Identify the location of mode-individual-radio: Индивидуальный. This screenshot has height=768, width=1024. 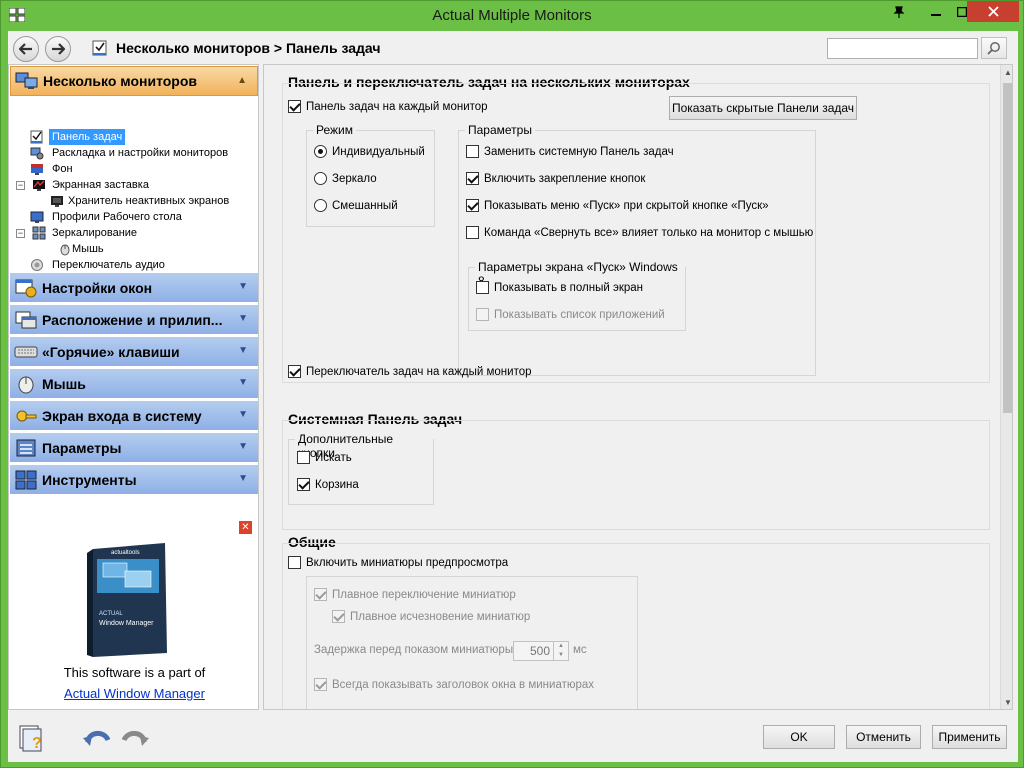
(369, 151).